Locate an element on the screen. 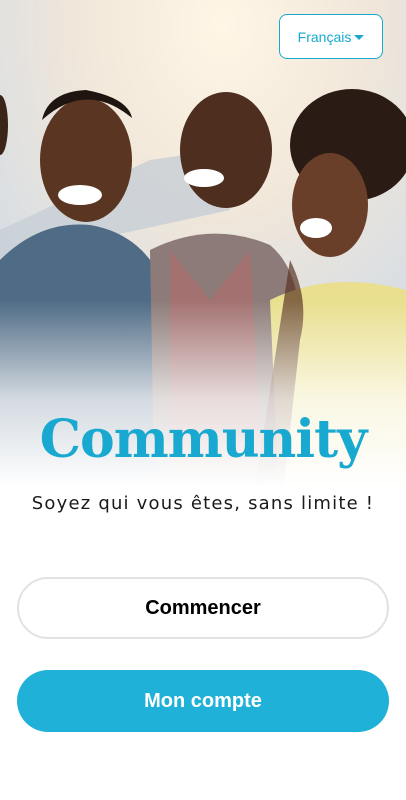 The image size is (406, 800). language-selector-label: Français is located at coordinates (324, 36).